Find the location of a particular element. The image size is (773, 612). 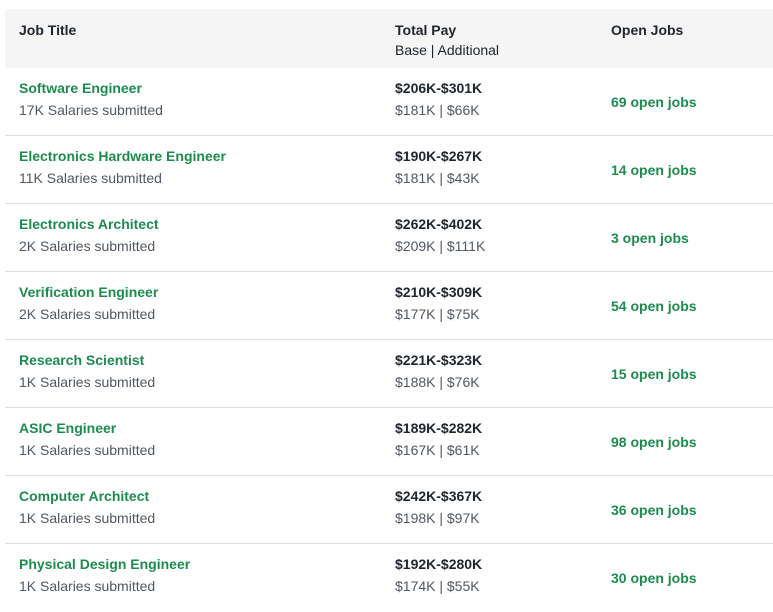

open-jobs-cell: 98 open jobs is located at coordinates (685, 441).